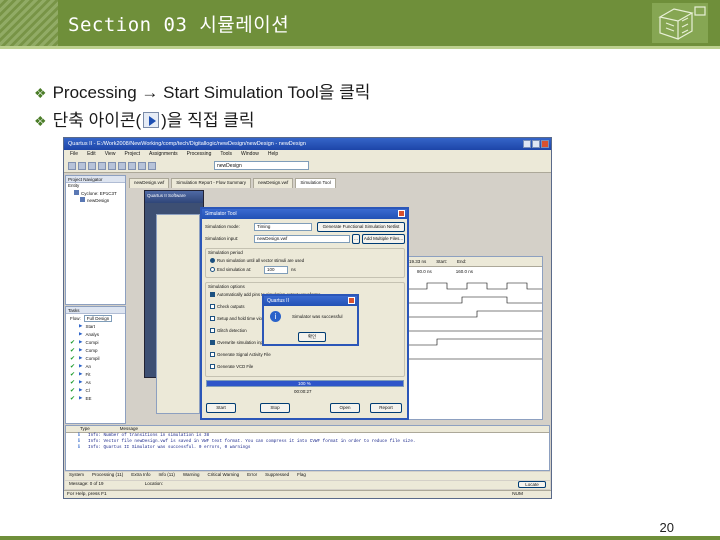 This screenshot has width=720, height=540. I want to click on flow-selector: Flow: Full Design, so click(95, 318).